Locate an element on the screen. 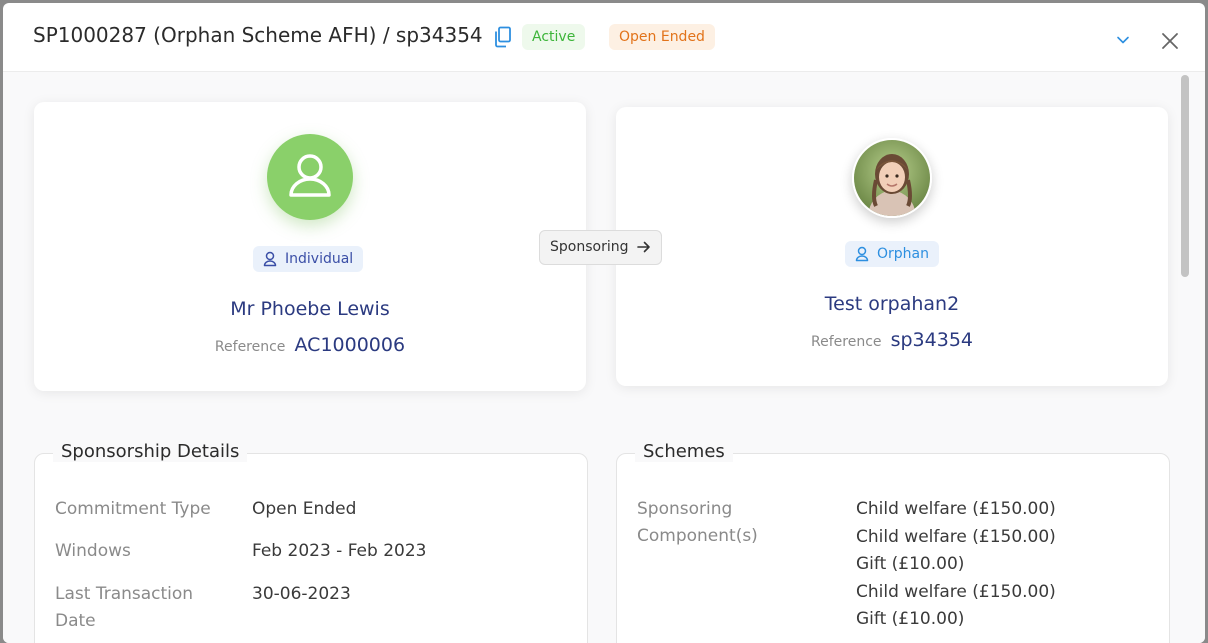 Image resolution: width=1208 pixels, height=643 pixels. modal-title: SP1000287 (Orphan Scheme AFH) / sp34354 is located at coordinates (258, 35).